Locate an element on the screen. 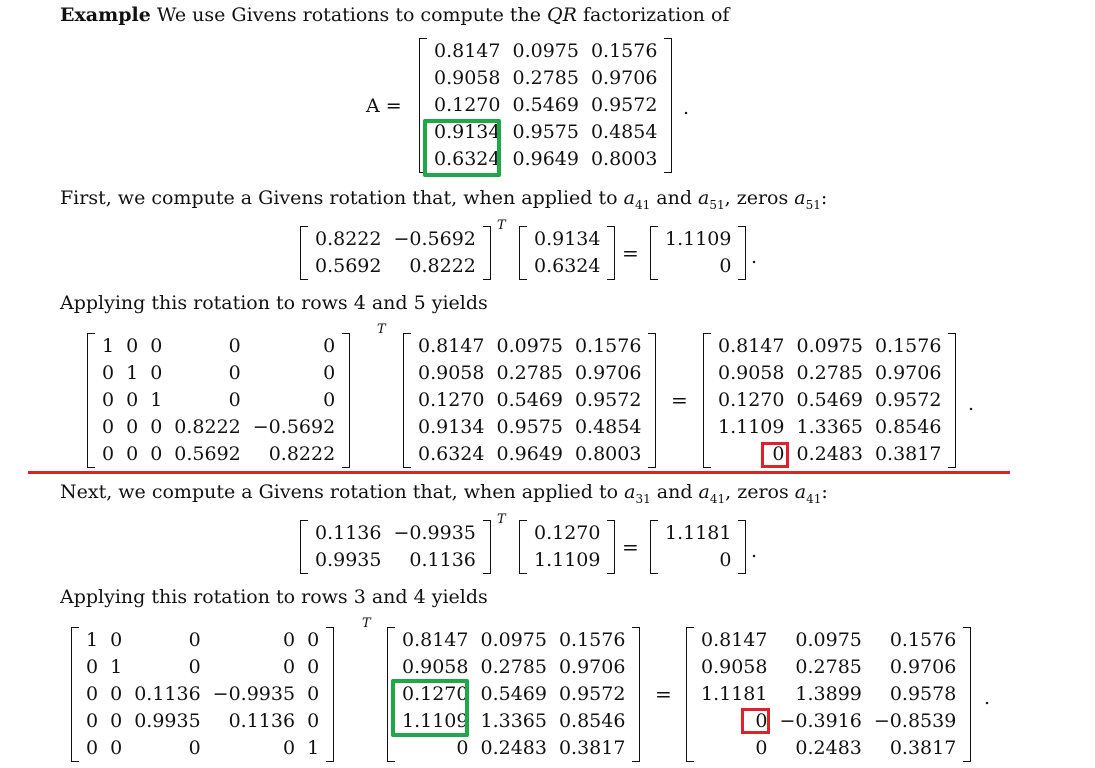 Image resolution: width=1095 pixels, height=768 pixels. intro-tail: factorization of is located at coordinates (653, 15).